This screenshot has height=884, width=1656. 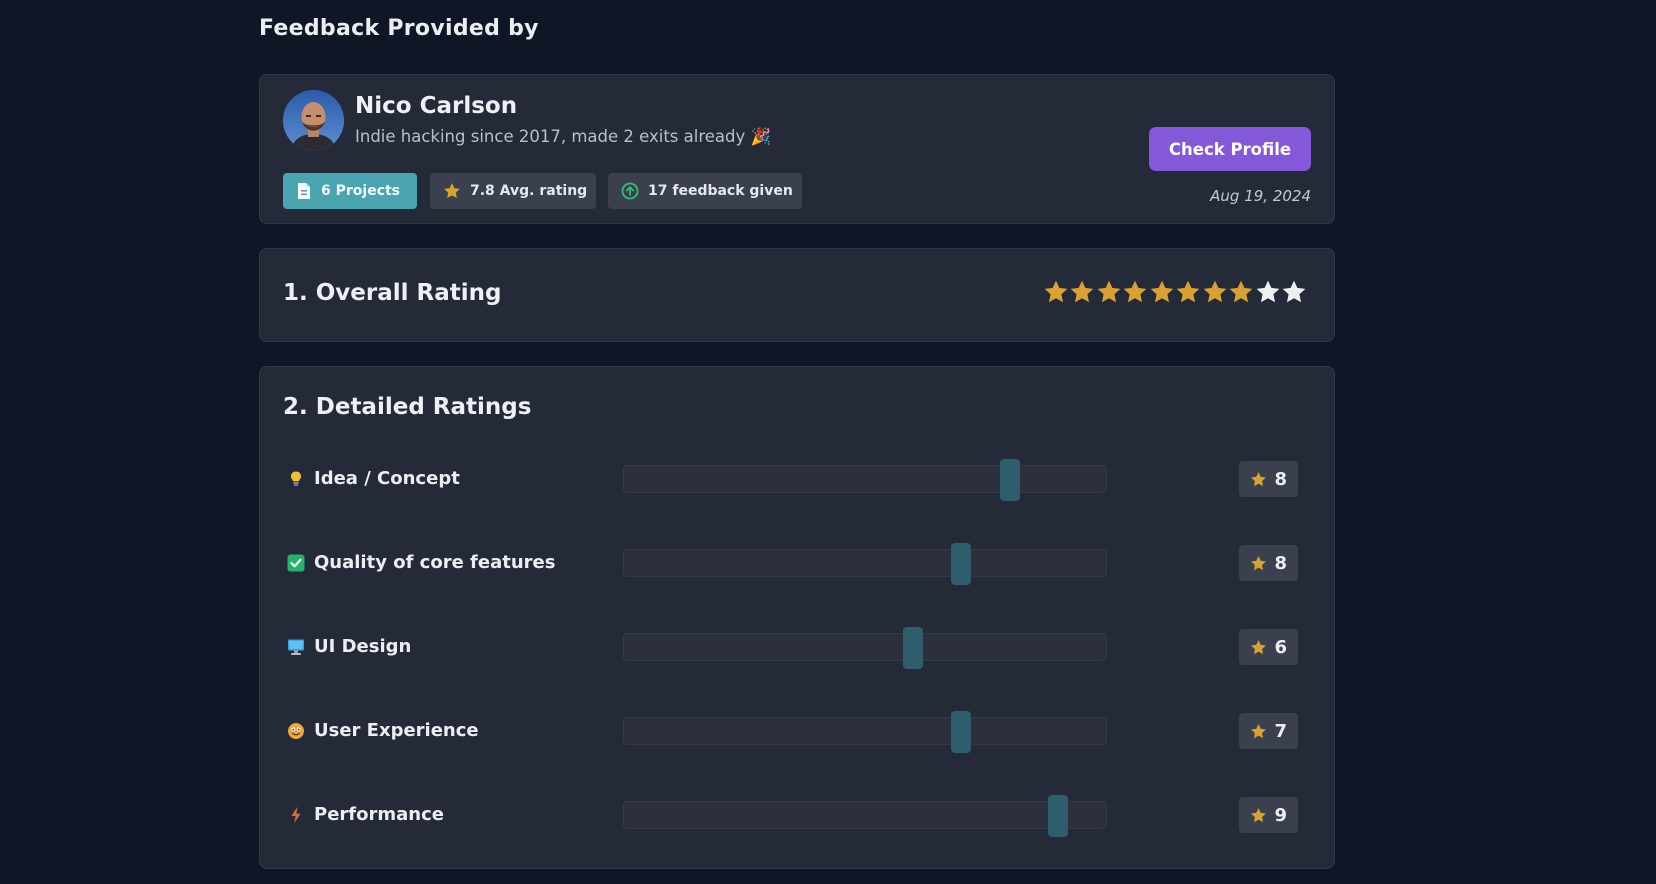 I want to click on checkbox-icon, so click(x=296, y=563).